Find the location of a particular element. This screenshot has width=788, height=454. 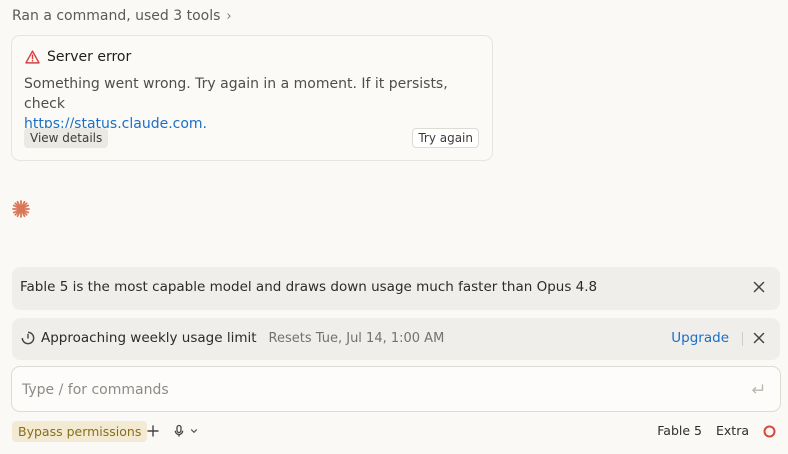

upgrade-link: Upgrade is located at coordinates (700, 338).